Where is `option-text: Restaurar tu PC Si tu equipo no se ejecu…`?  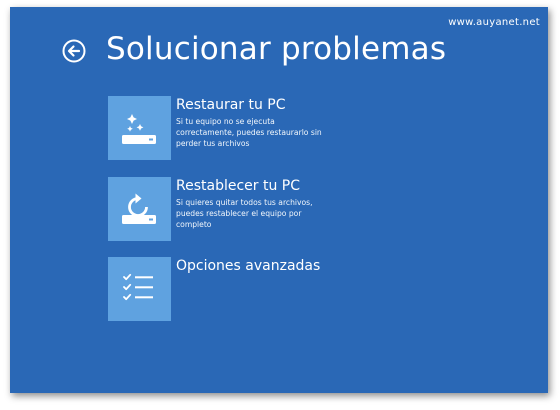
option-text: Restaurar tu PC Si tu equipo no se ejecu… is located at coordinates (301, 123).